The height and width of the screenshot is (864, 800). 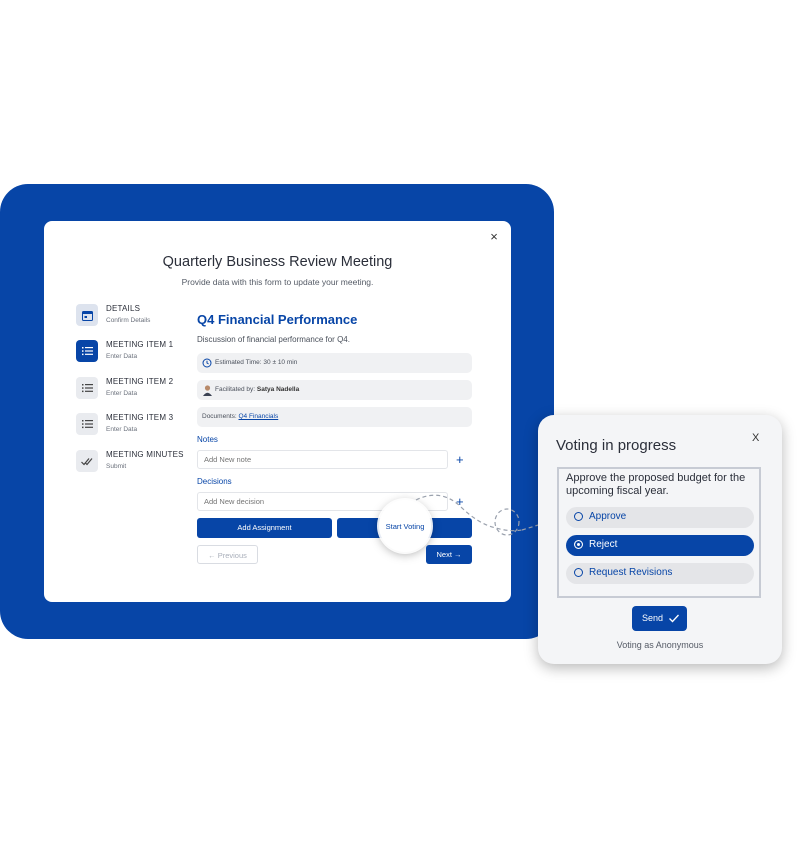 What do you see at coordinates (494, 237) in the screenshot?
I see `modal-close-button: ×` at bounding box center [494, 237].